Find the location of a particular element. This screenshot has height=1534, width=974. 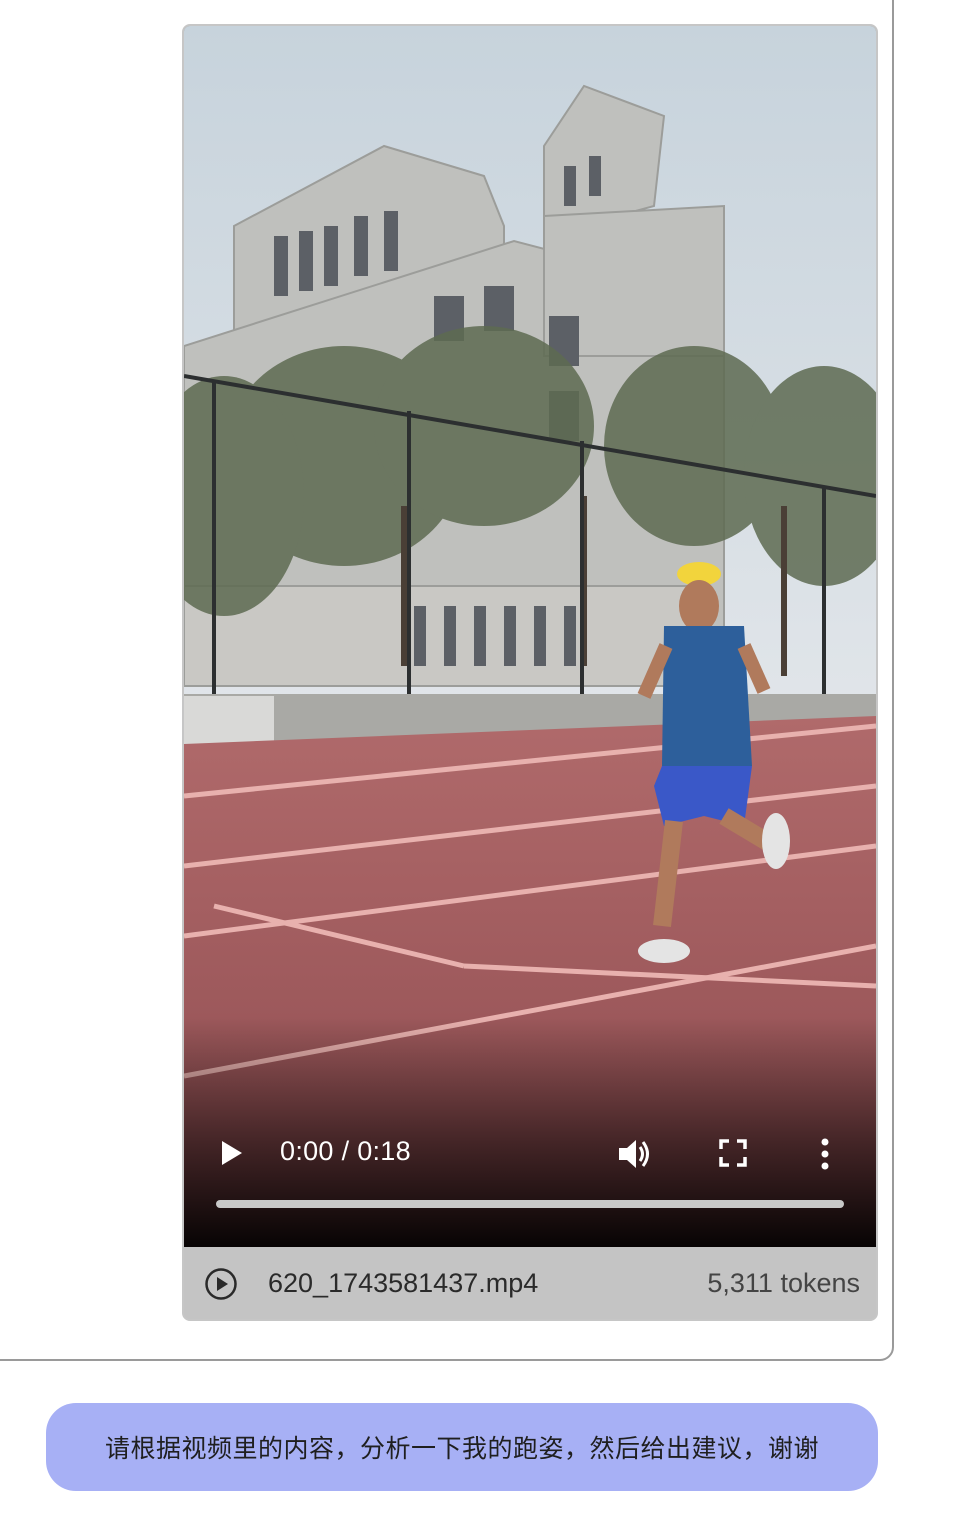

prompt-text: 请根据视频里的内容，分析一下我的跑姿，然后给出建议，谢谢 is located at coordinates (461, 1449).